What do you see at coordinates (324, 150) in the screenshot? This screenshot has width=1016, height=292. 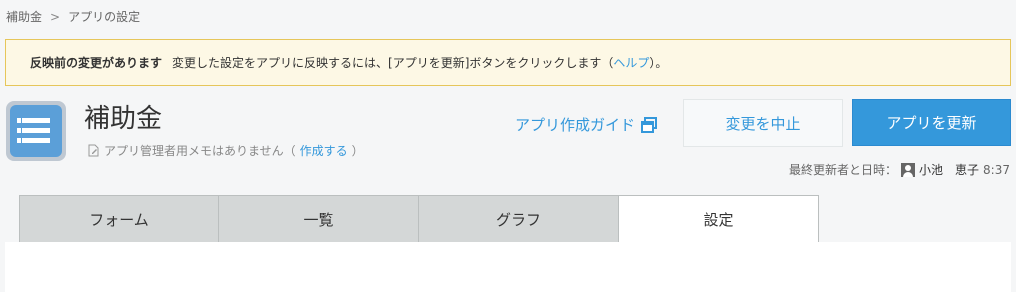 I see `create-memo-link: 作成する` at bounding box center [324, 150].